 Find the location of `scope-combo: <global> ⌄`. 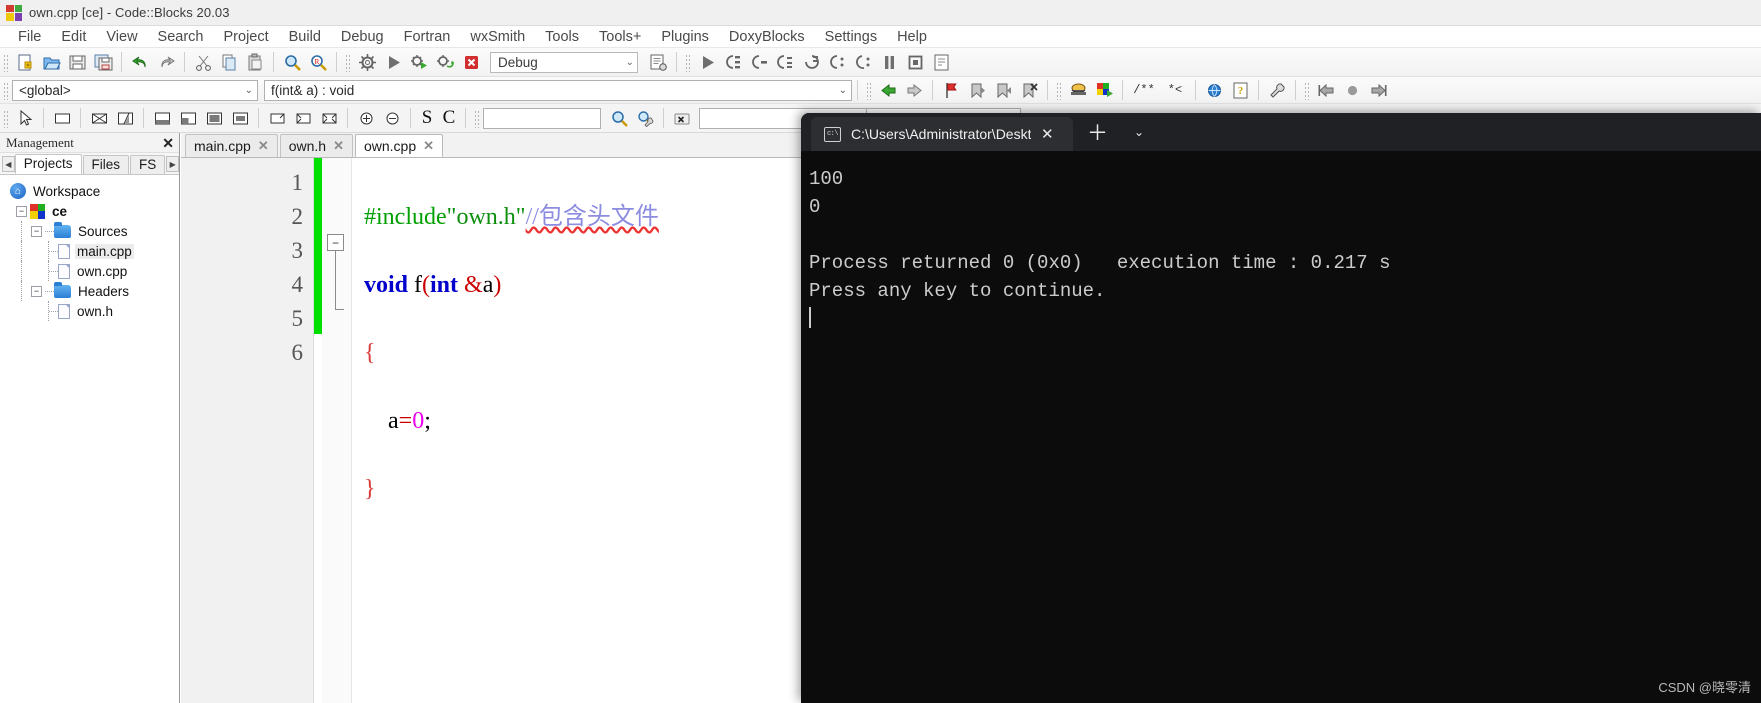

scope-combo: <global> ⌄ is located at coordinates (135, 90).